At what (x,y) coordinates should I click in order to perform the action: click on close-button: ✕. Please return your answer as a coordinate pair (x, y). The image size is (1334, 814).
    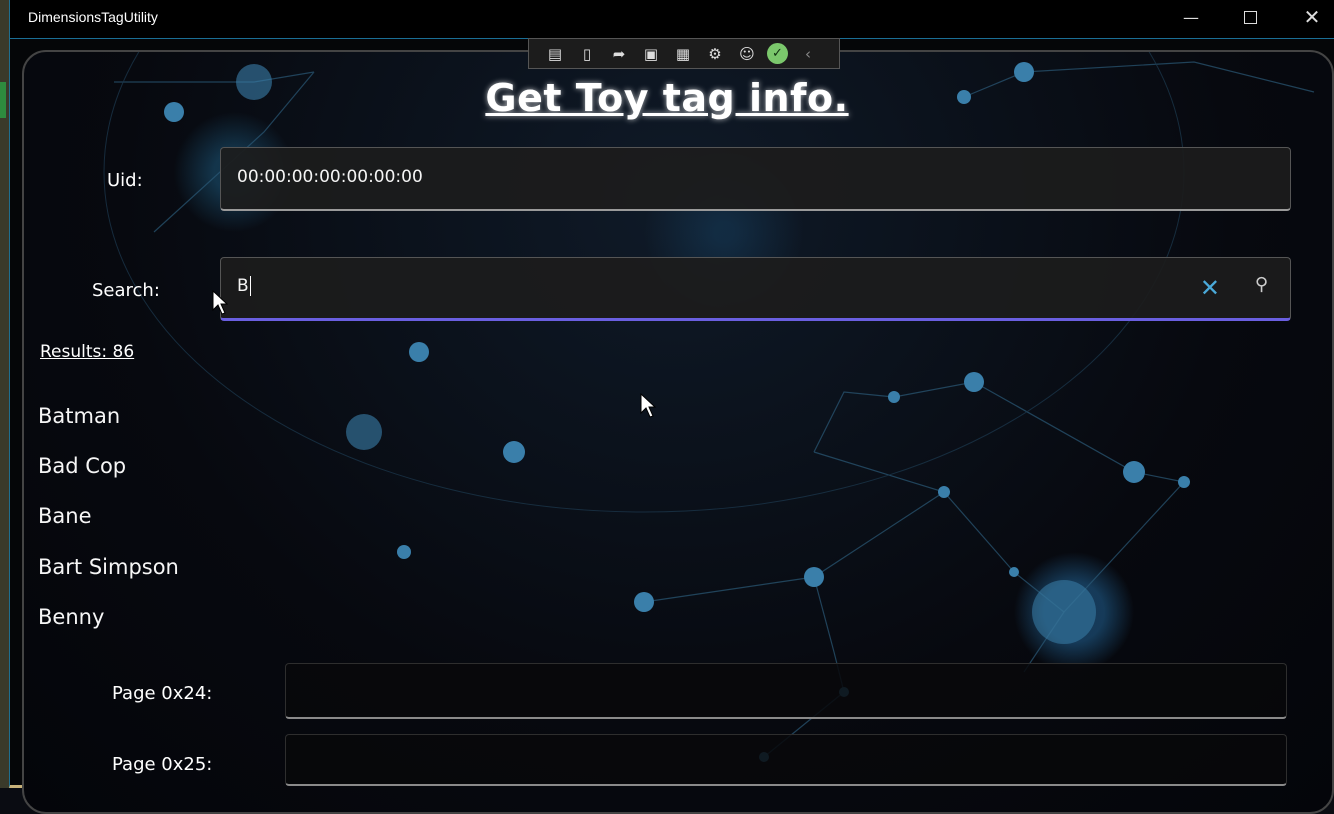
    Looking at the image, I should click on (1309, 17).